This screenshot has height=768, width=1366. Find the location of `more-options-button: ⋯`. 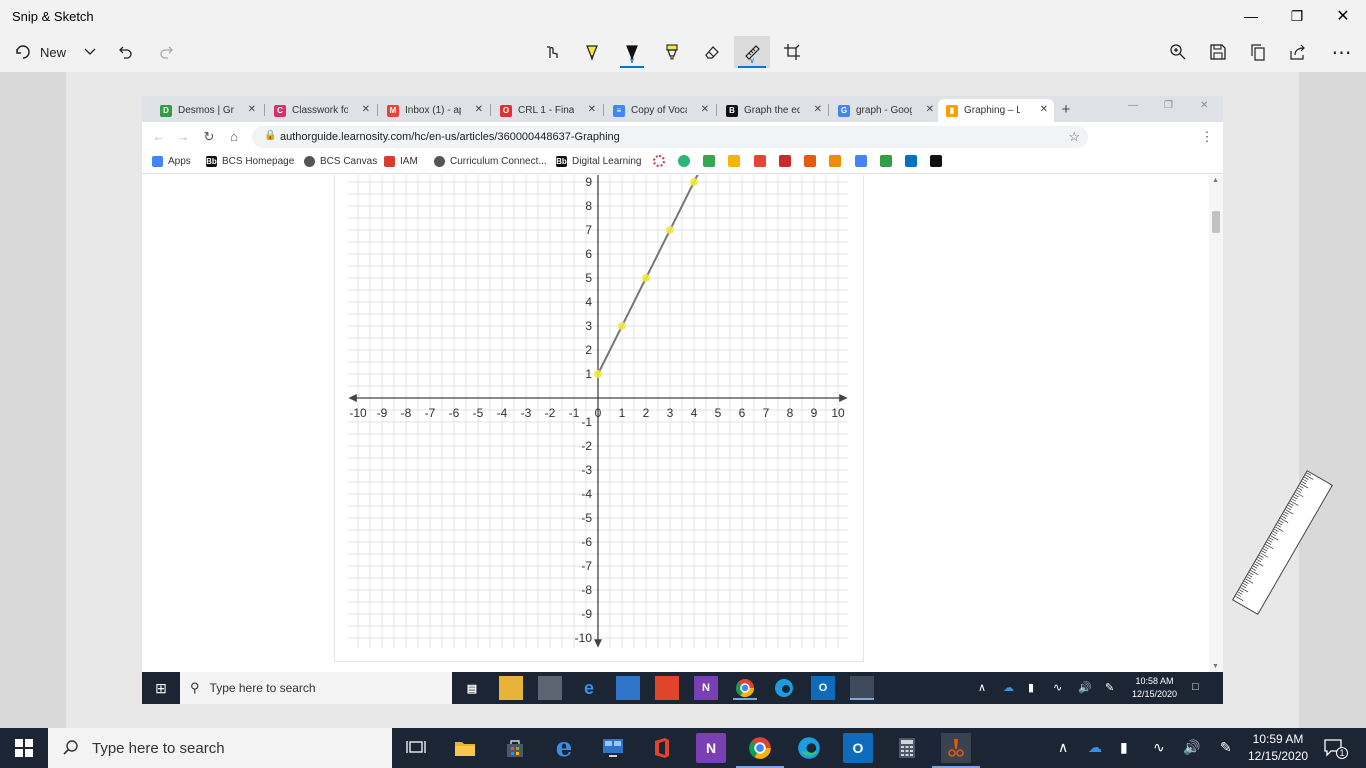

more-options-button: ⋯ is located at coordinates (1342, 52).